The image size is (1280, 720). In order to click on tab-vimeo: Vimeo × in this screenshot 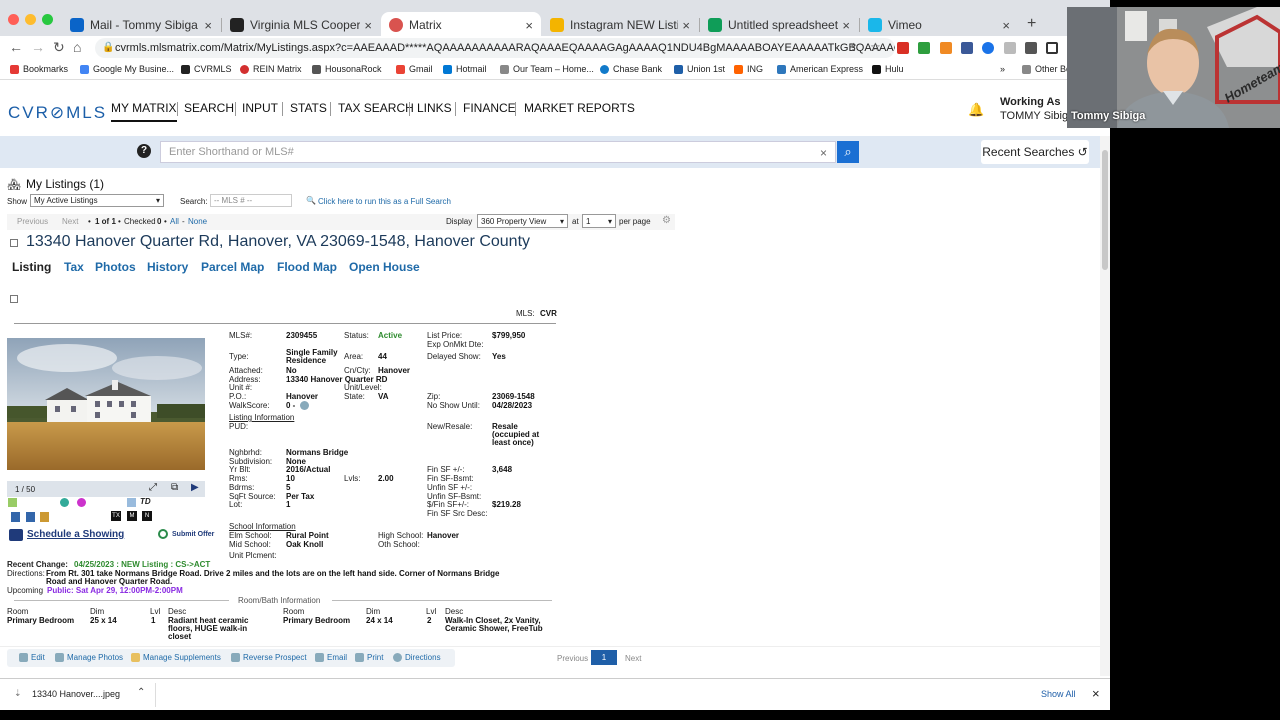, I will do `click(939, 25)`.